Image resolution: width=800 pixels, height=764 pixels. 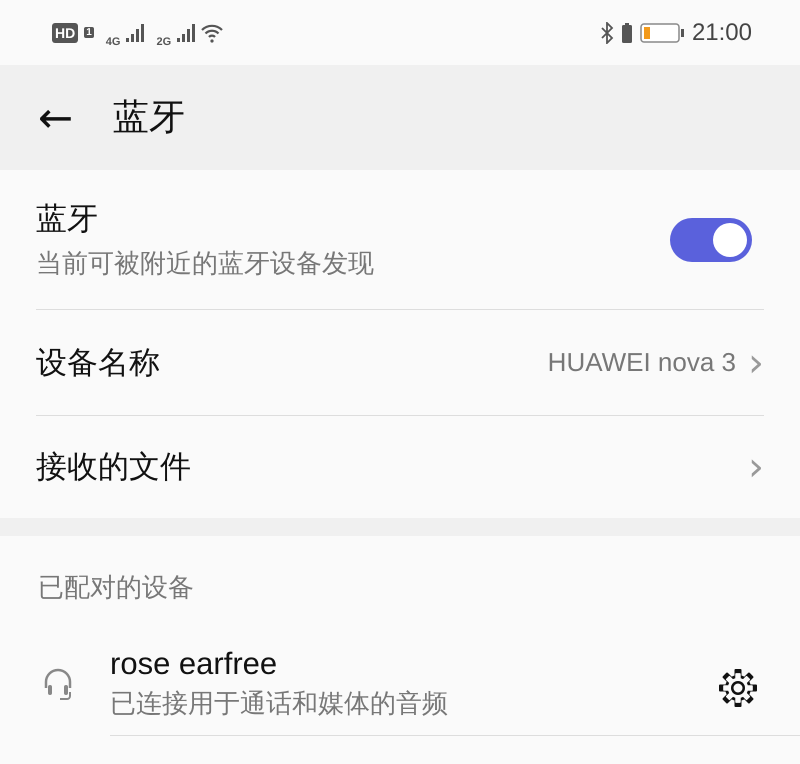 I want to click on setting-title: 蓝牙, so click(x=67, y=219).